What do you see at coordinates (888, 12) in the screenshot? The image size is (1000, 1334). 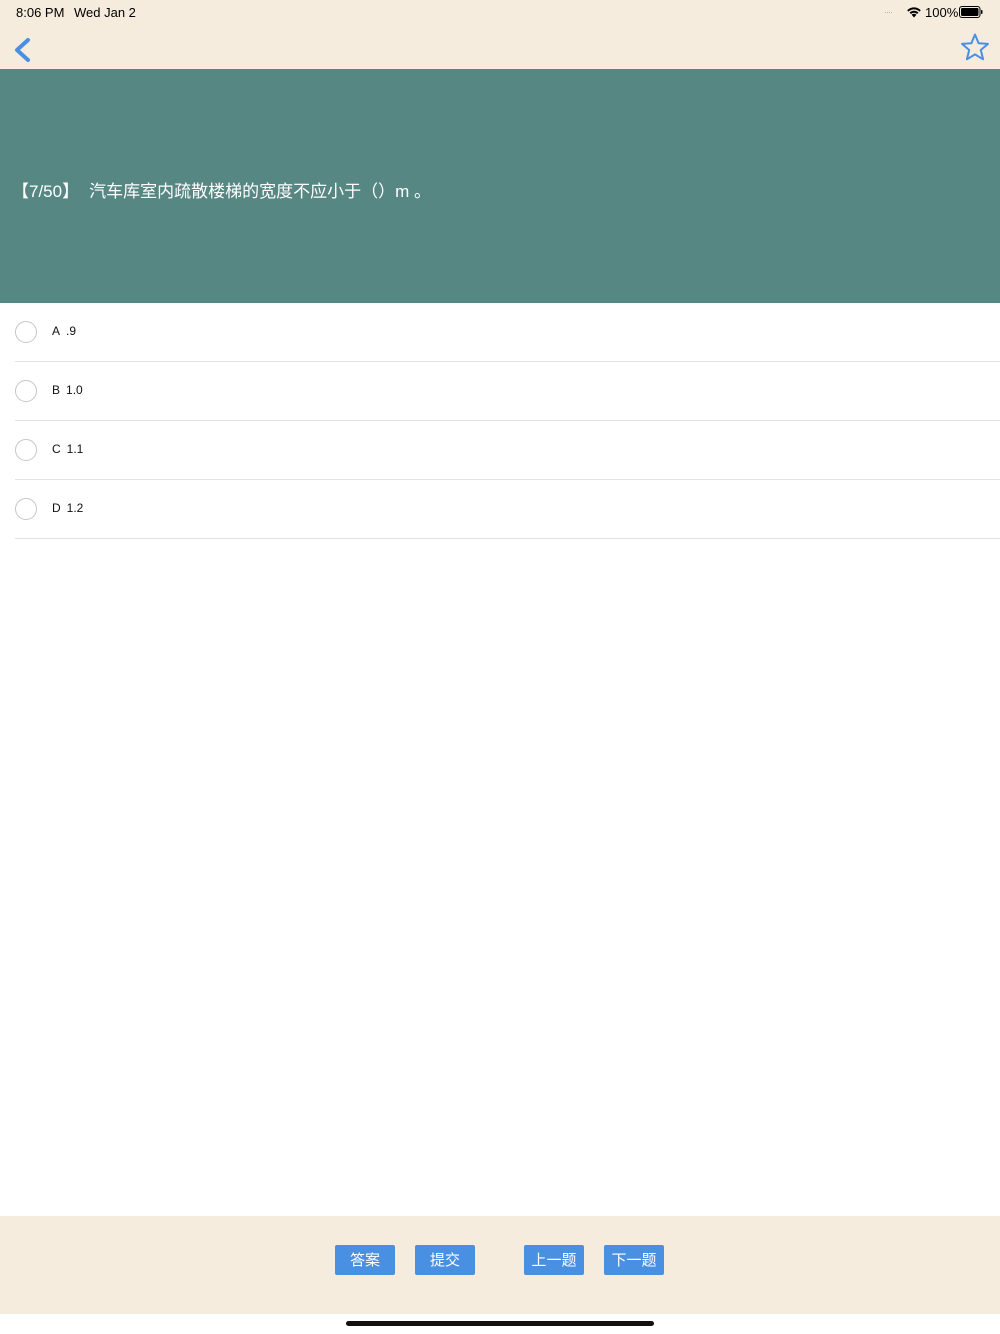 I see `cellular-signal-icon: ····` at bounding box center [888, 12].